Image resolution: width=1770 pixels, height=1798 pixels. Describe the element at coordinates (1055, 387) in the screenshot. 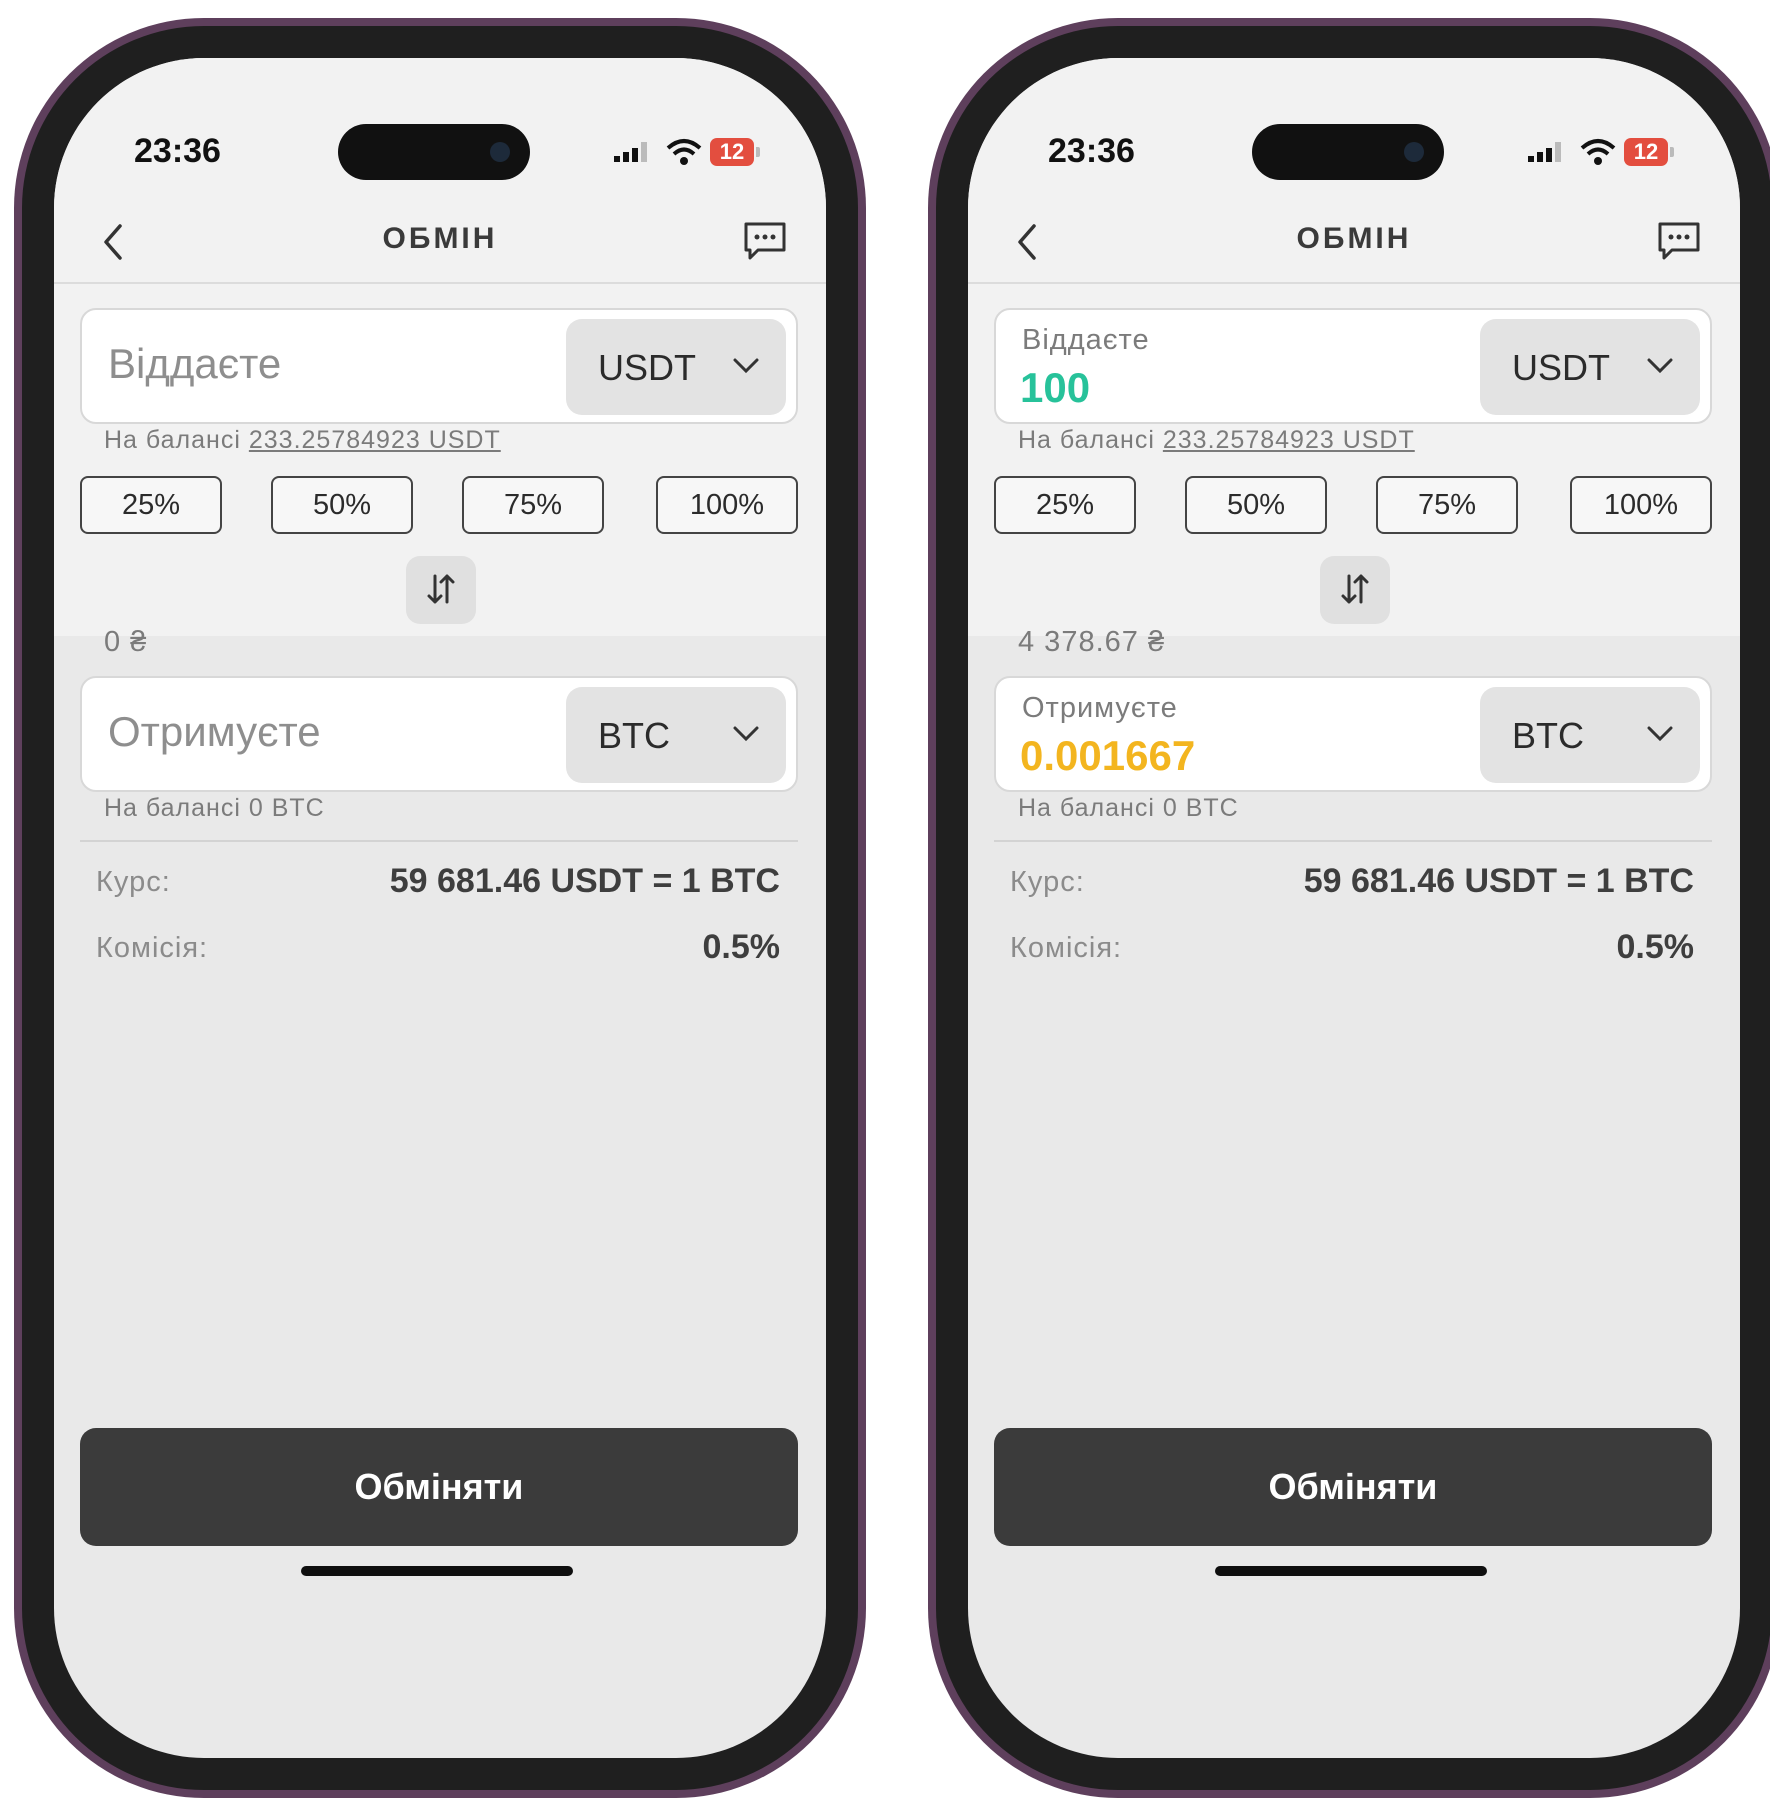

I see `give-value: 100` at that location.